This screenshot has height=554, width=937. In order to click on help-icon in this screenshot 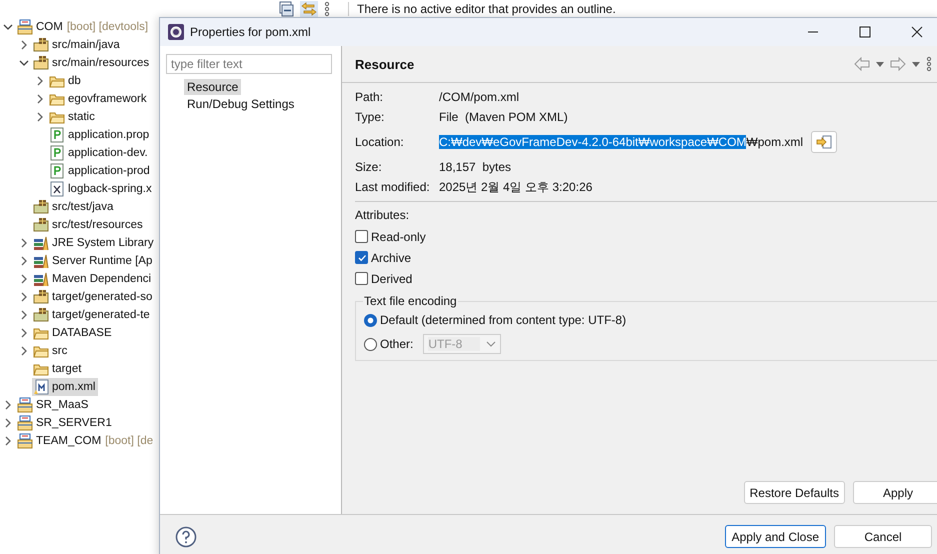, I will do `click(186, 537)`.